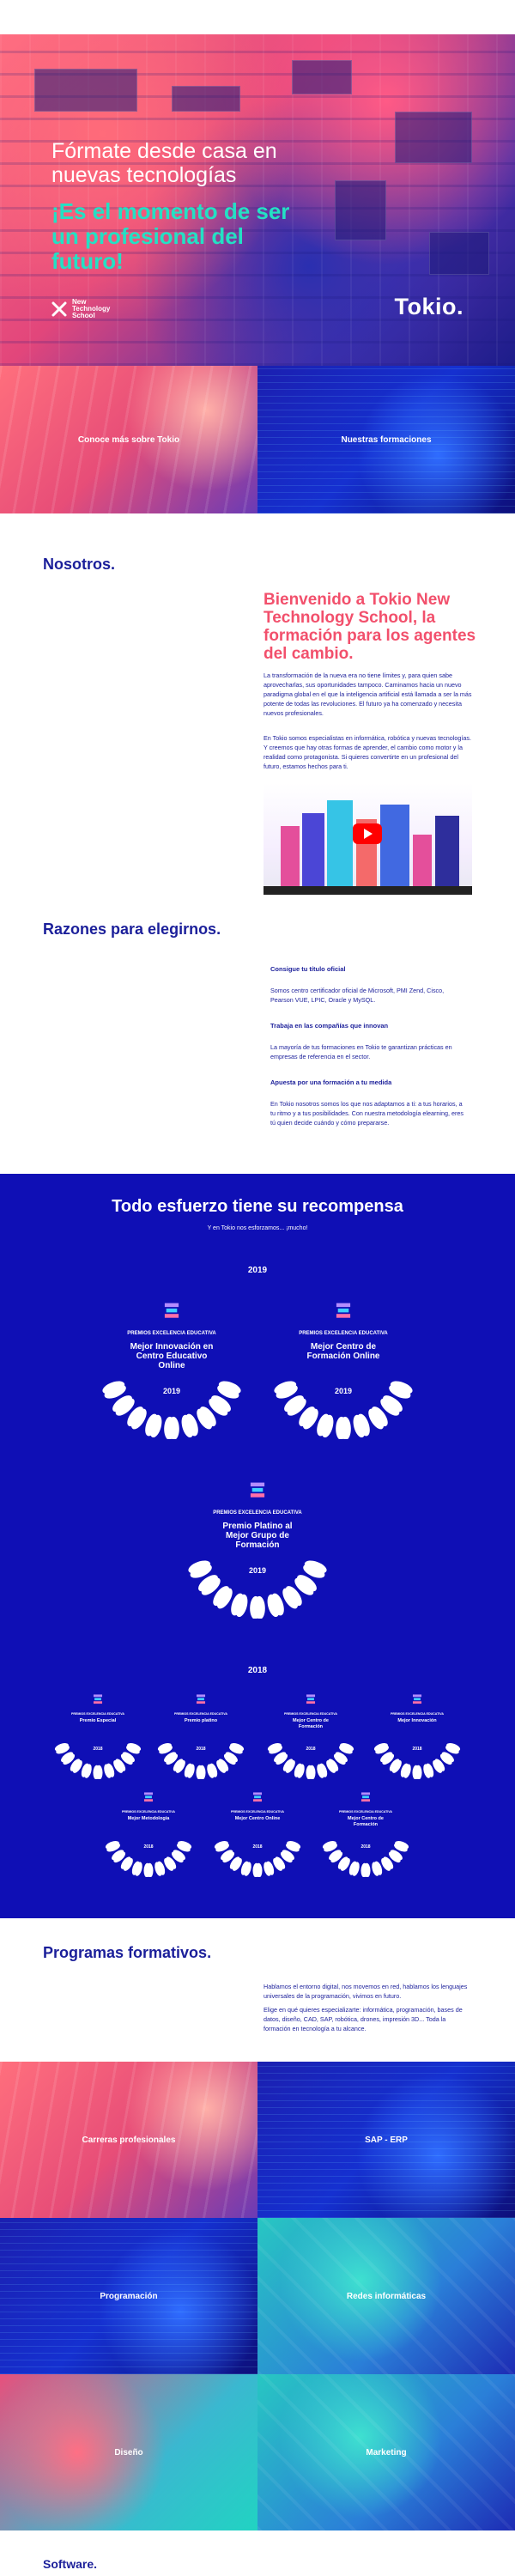  I want to click on awards-subtitle: Y en Tokio nos esforzamos... ¡mucho!, so click(257, 1228).